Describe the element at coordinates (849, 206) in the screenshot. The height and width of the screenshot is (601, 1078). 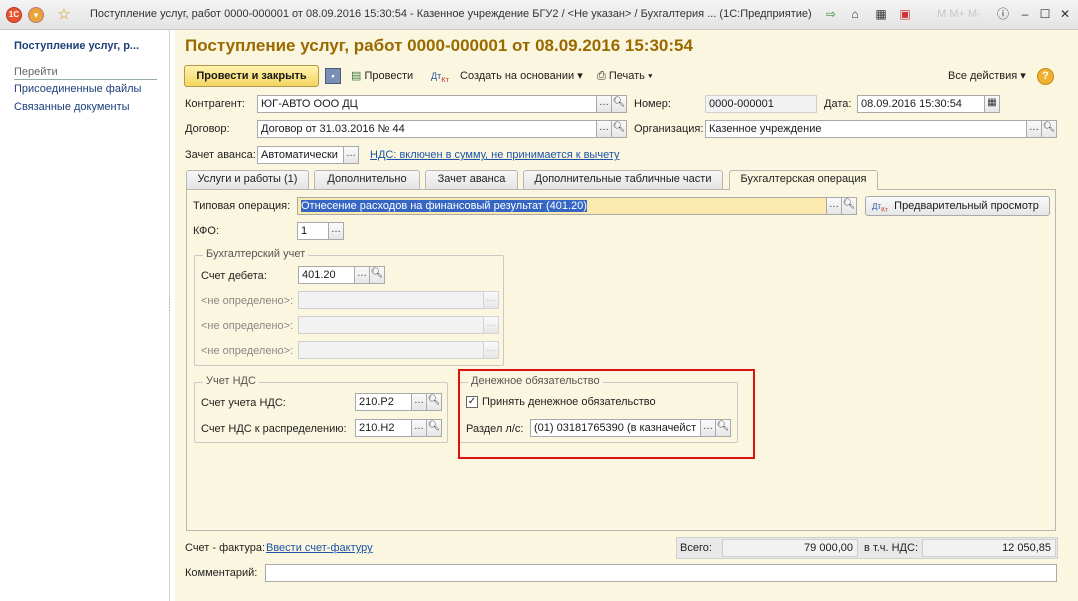
I see `typical-operation-search-icon: 🔍︎` at that location.